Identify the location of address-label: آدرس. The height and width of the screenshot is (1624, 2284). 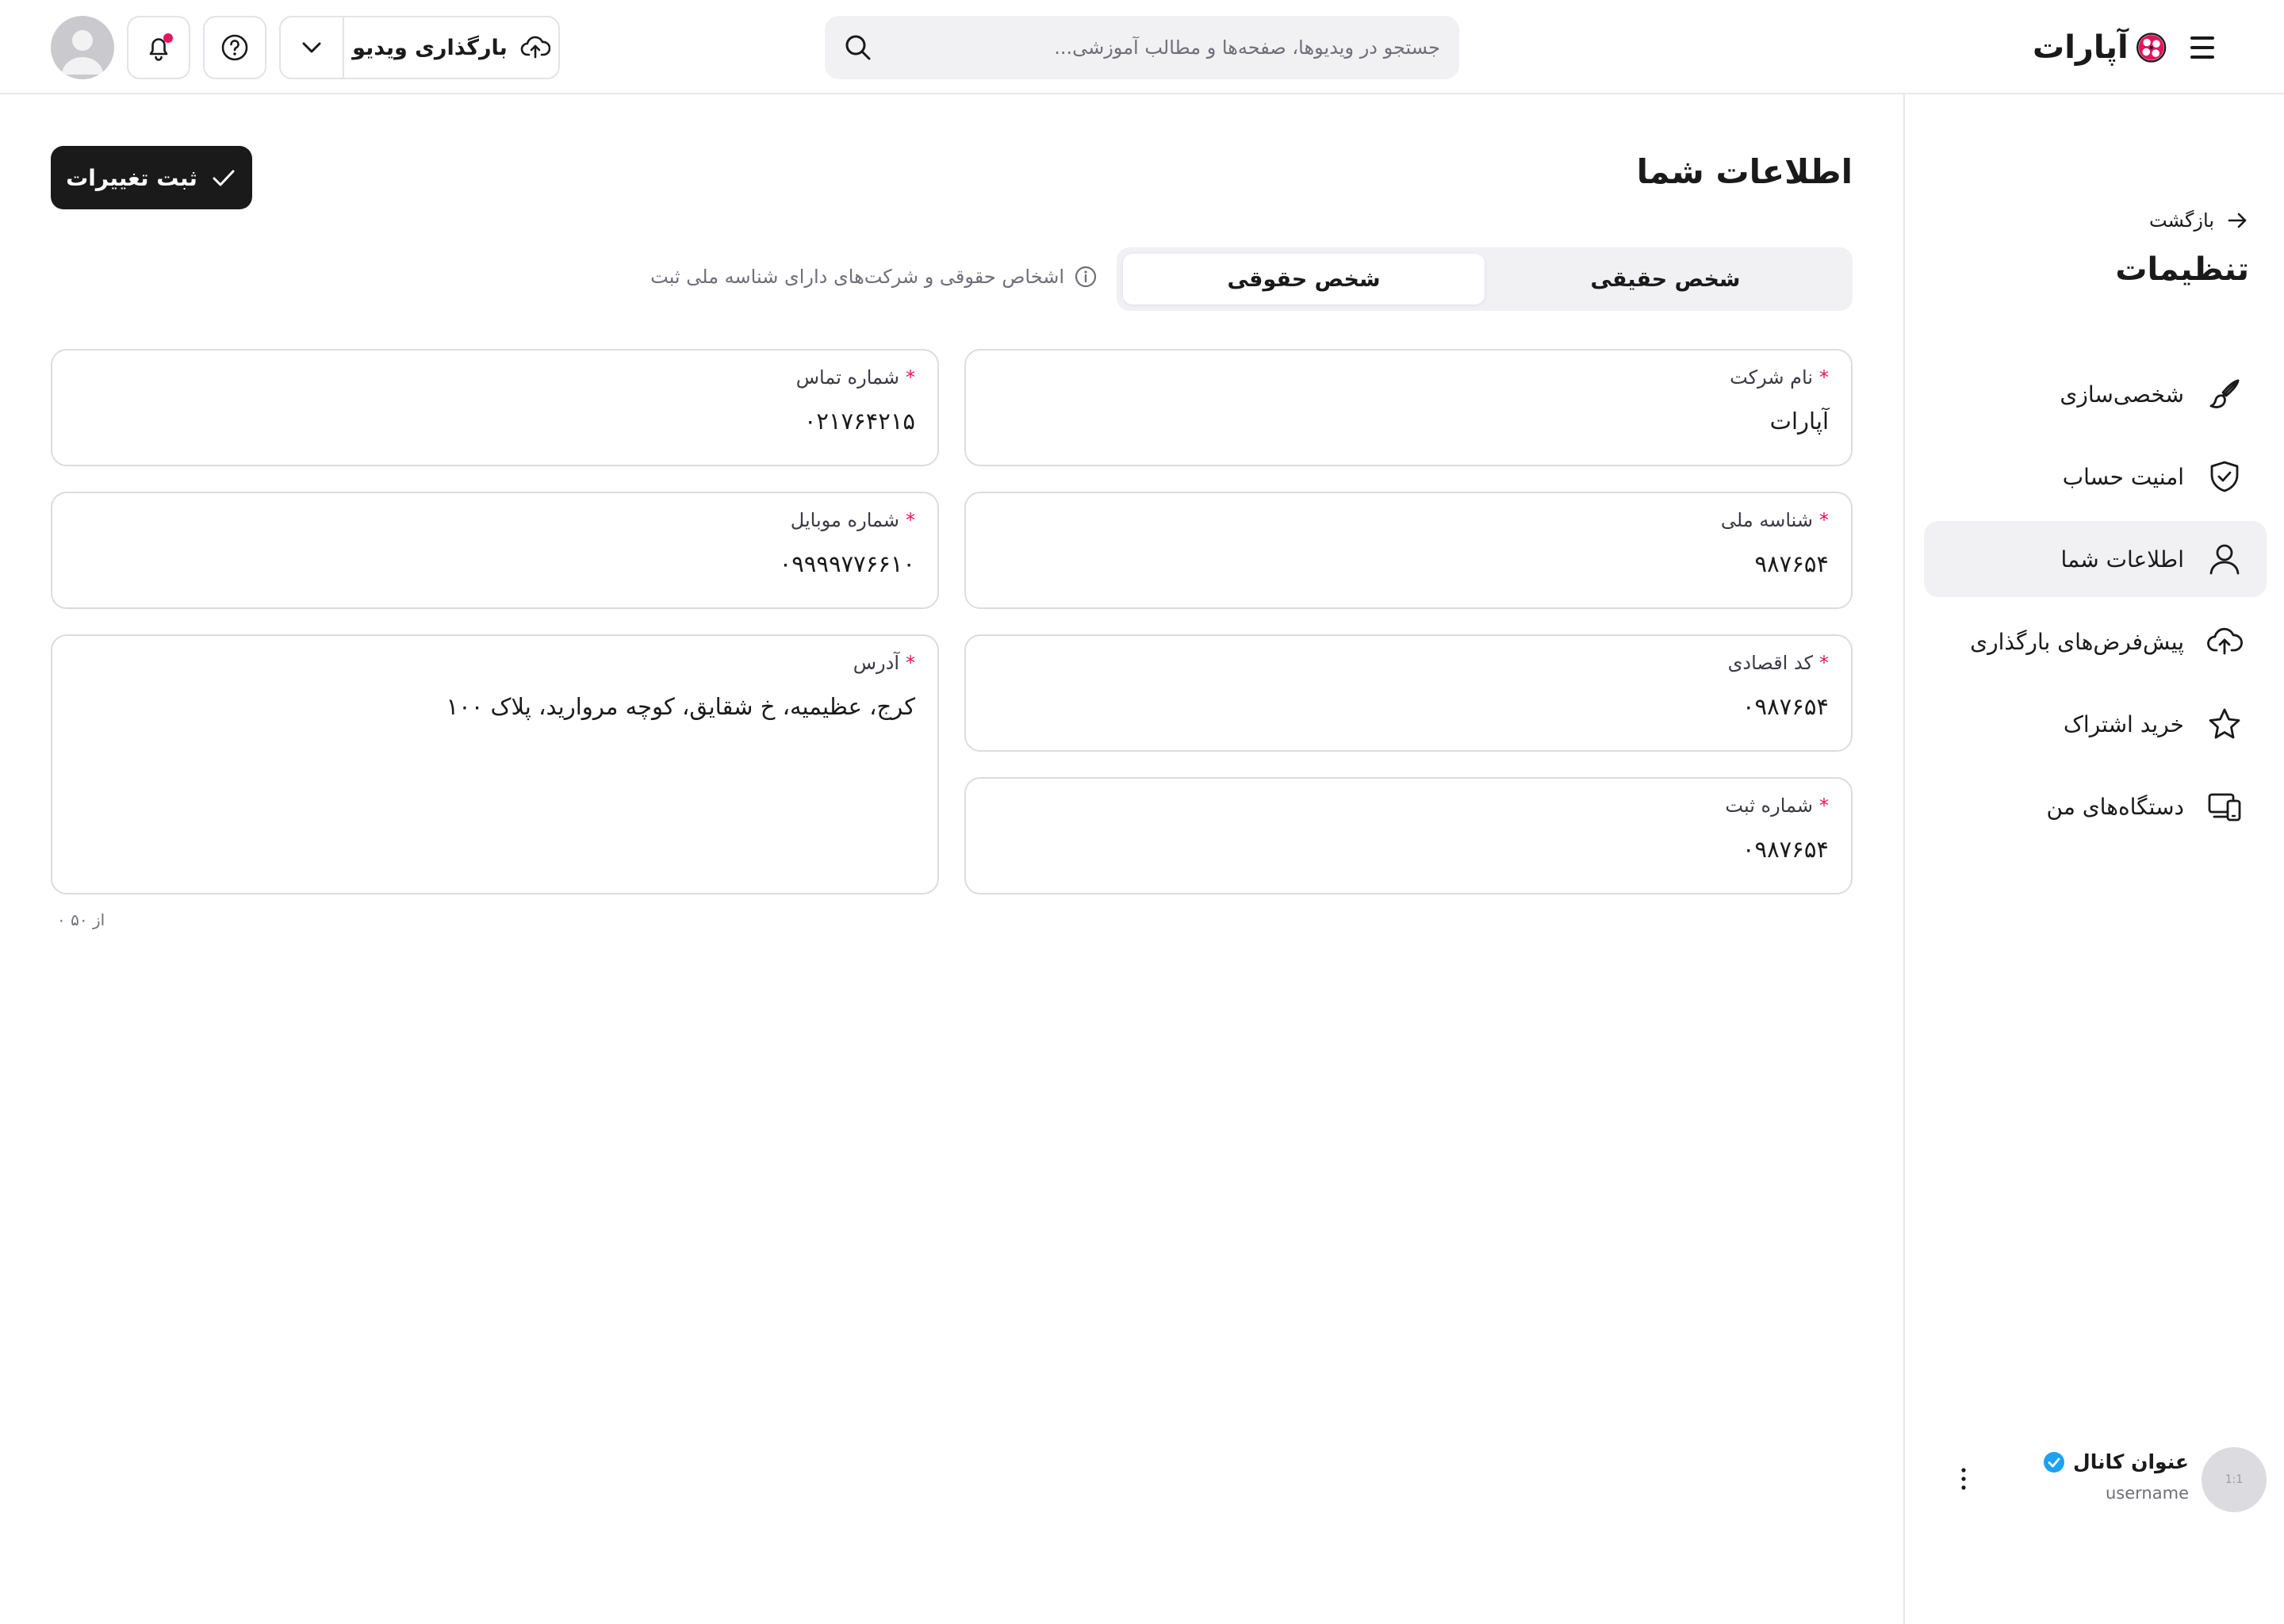
(876, 663).